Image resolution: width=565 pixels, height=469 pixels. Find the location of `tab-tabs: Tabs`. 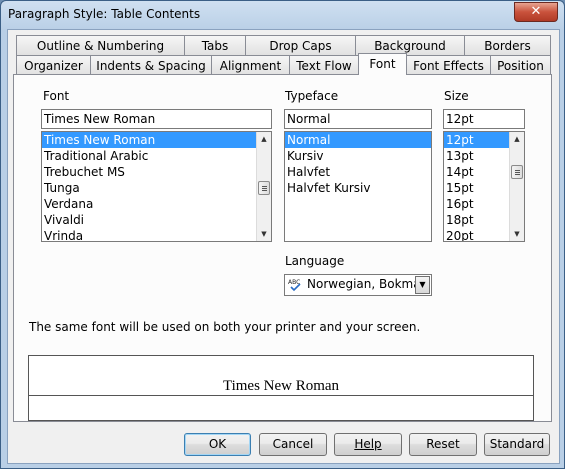

tab-tabs: Tabs is located at coordinates (215, 45).